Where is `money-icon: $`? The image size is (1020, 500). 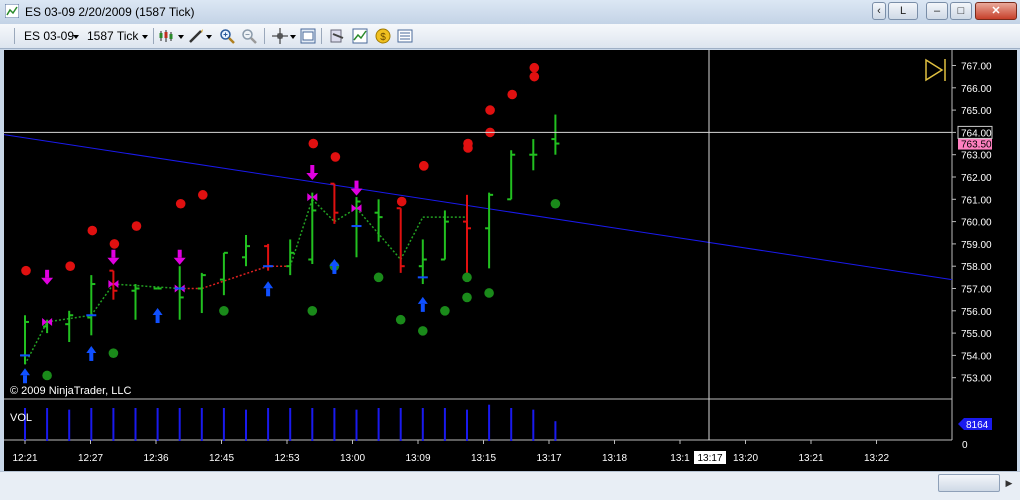 money-icon: $ is located at coordinates (383, 36).